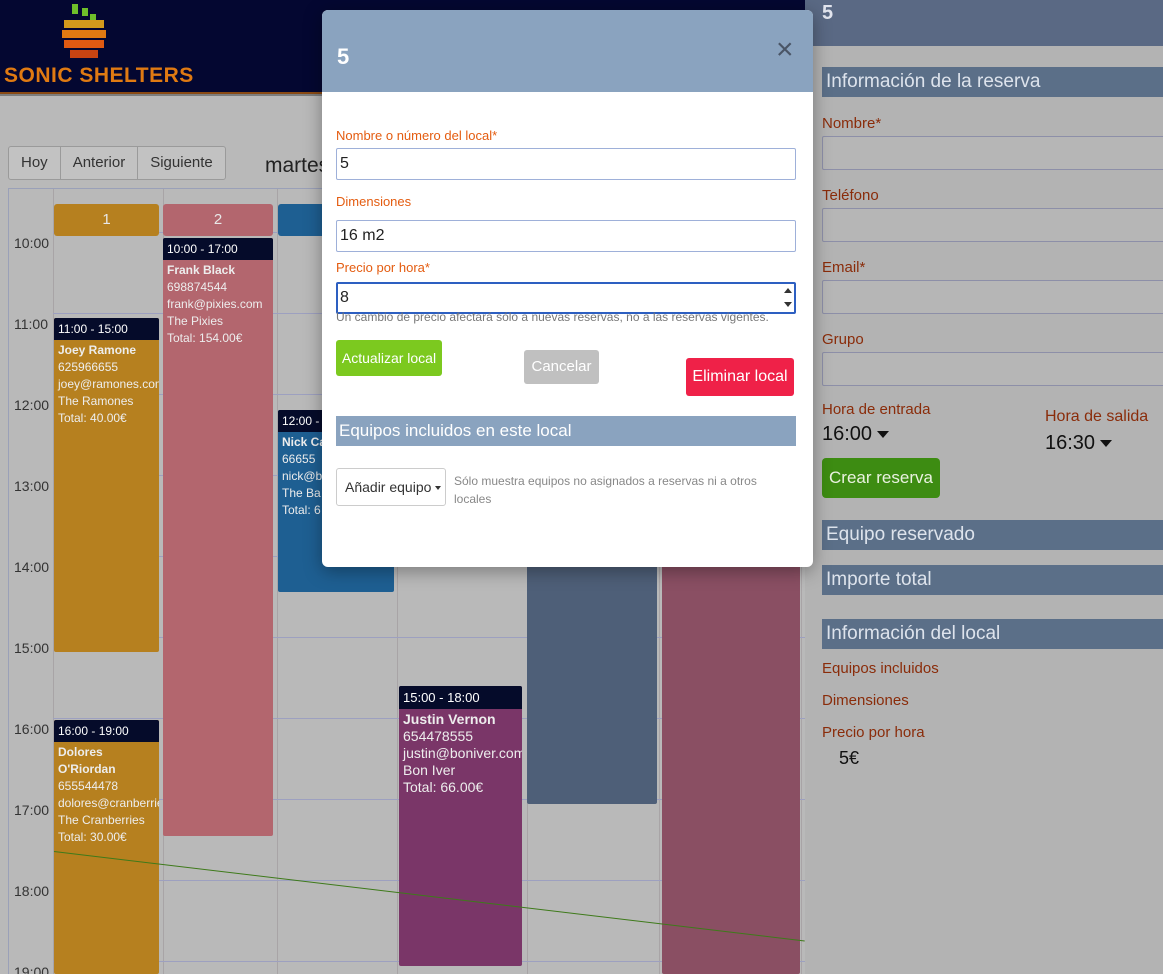  What do you see at coordinates (992, 634) in the screenshot?
I see `section-room-info: Información del local` at bounding box center [992, 634].